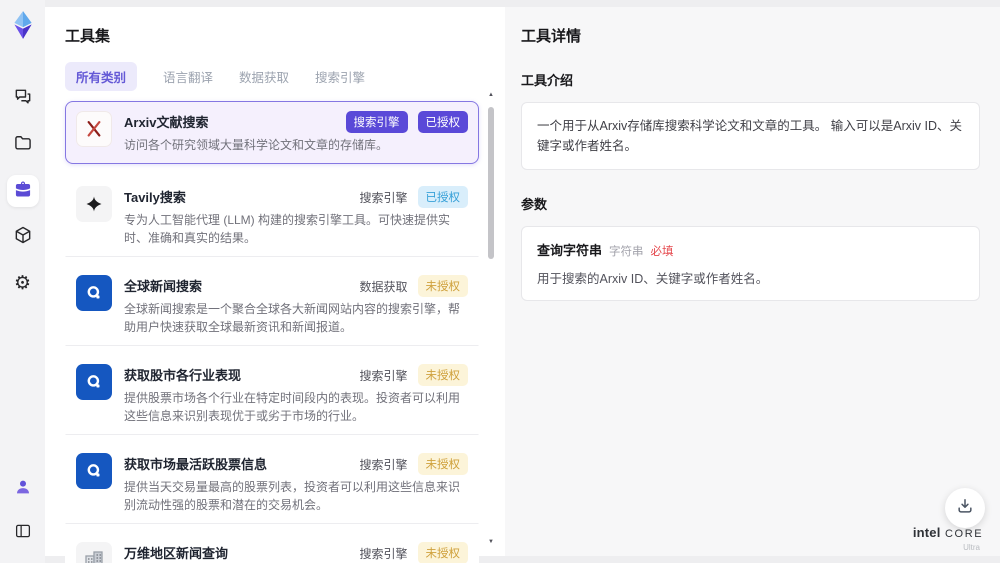 The width and height of the screenshot is (1000, 563). I want to click on panel-toggle-icon, so click(23, 533).